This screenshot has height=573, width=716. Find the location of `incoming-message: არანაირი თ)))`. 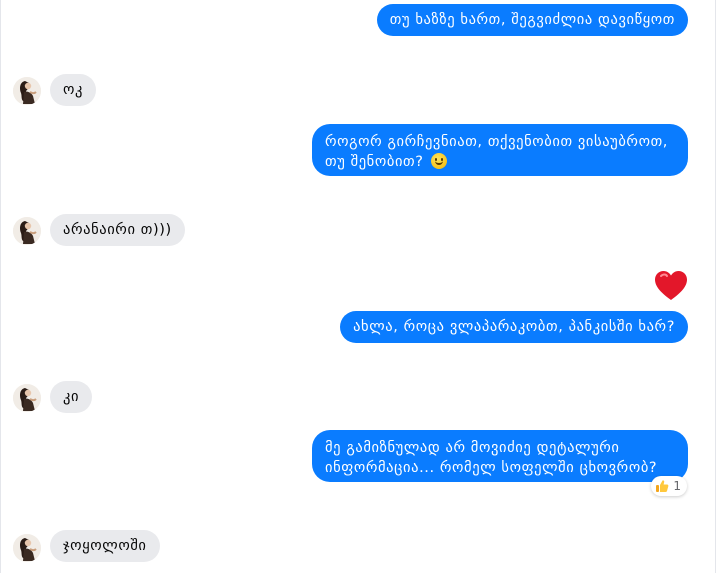

incoming-message: არანაირი თ))) is located at coordinates (117, 230).